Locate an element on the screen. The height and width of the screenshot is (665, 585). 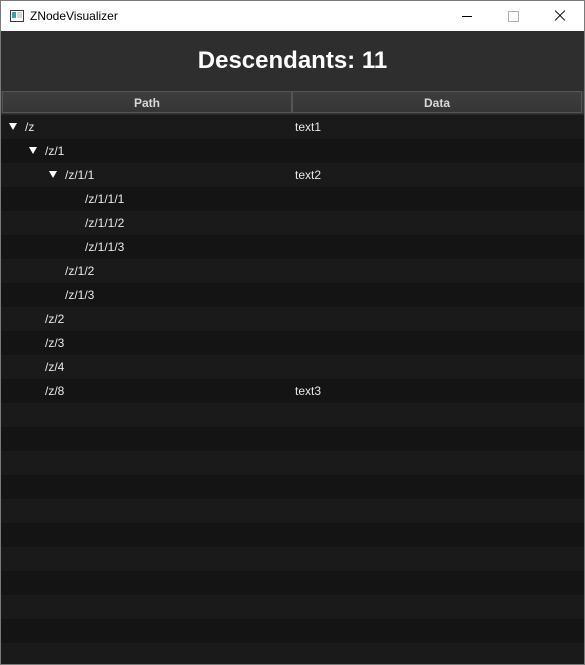
row-path: /z/1/3 is located at coordinates (80, 295).